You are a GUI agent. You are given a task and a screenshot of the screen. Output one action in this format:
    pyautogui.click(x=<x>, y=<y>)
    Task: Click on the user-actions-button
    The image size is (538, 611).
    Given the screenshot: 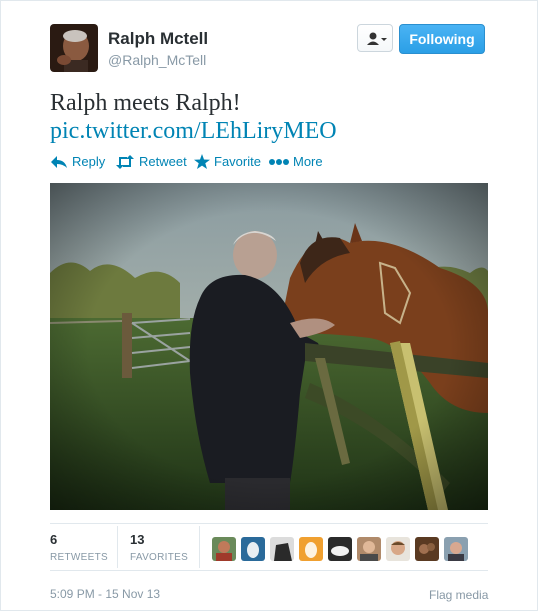 What is the action you would take?
    pyautogui.click(x=375, y=38)
    